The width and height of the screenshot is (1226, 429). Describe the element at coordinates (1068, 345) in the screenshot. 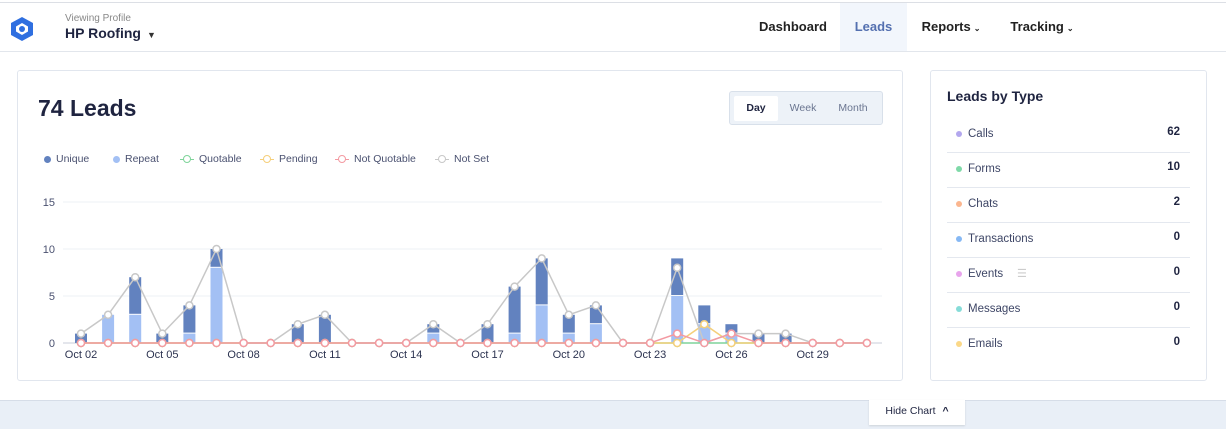

I see `lead-type-row-emails: Emails 0` at that location.